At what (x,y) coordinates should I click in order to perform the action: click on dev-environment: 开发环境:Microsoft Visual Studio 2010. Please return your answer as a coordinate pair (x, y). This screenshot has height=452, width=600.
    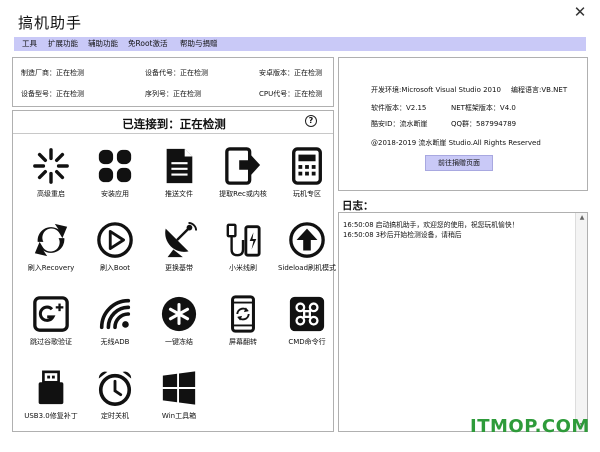
    Looking at the image, I should click on (436, 90).